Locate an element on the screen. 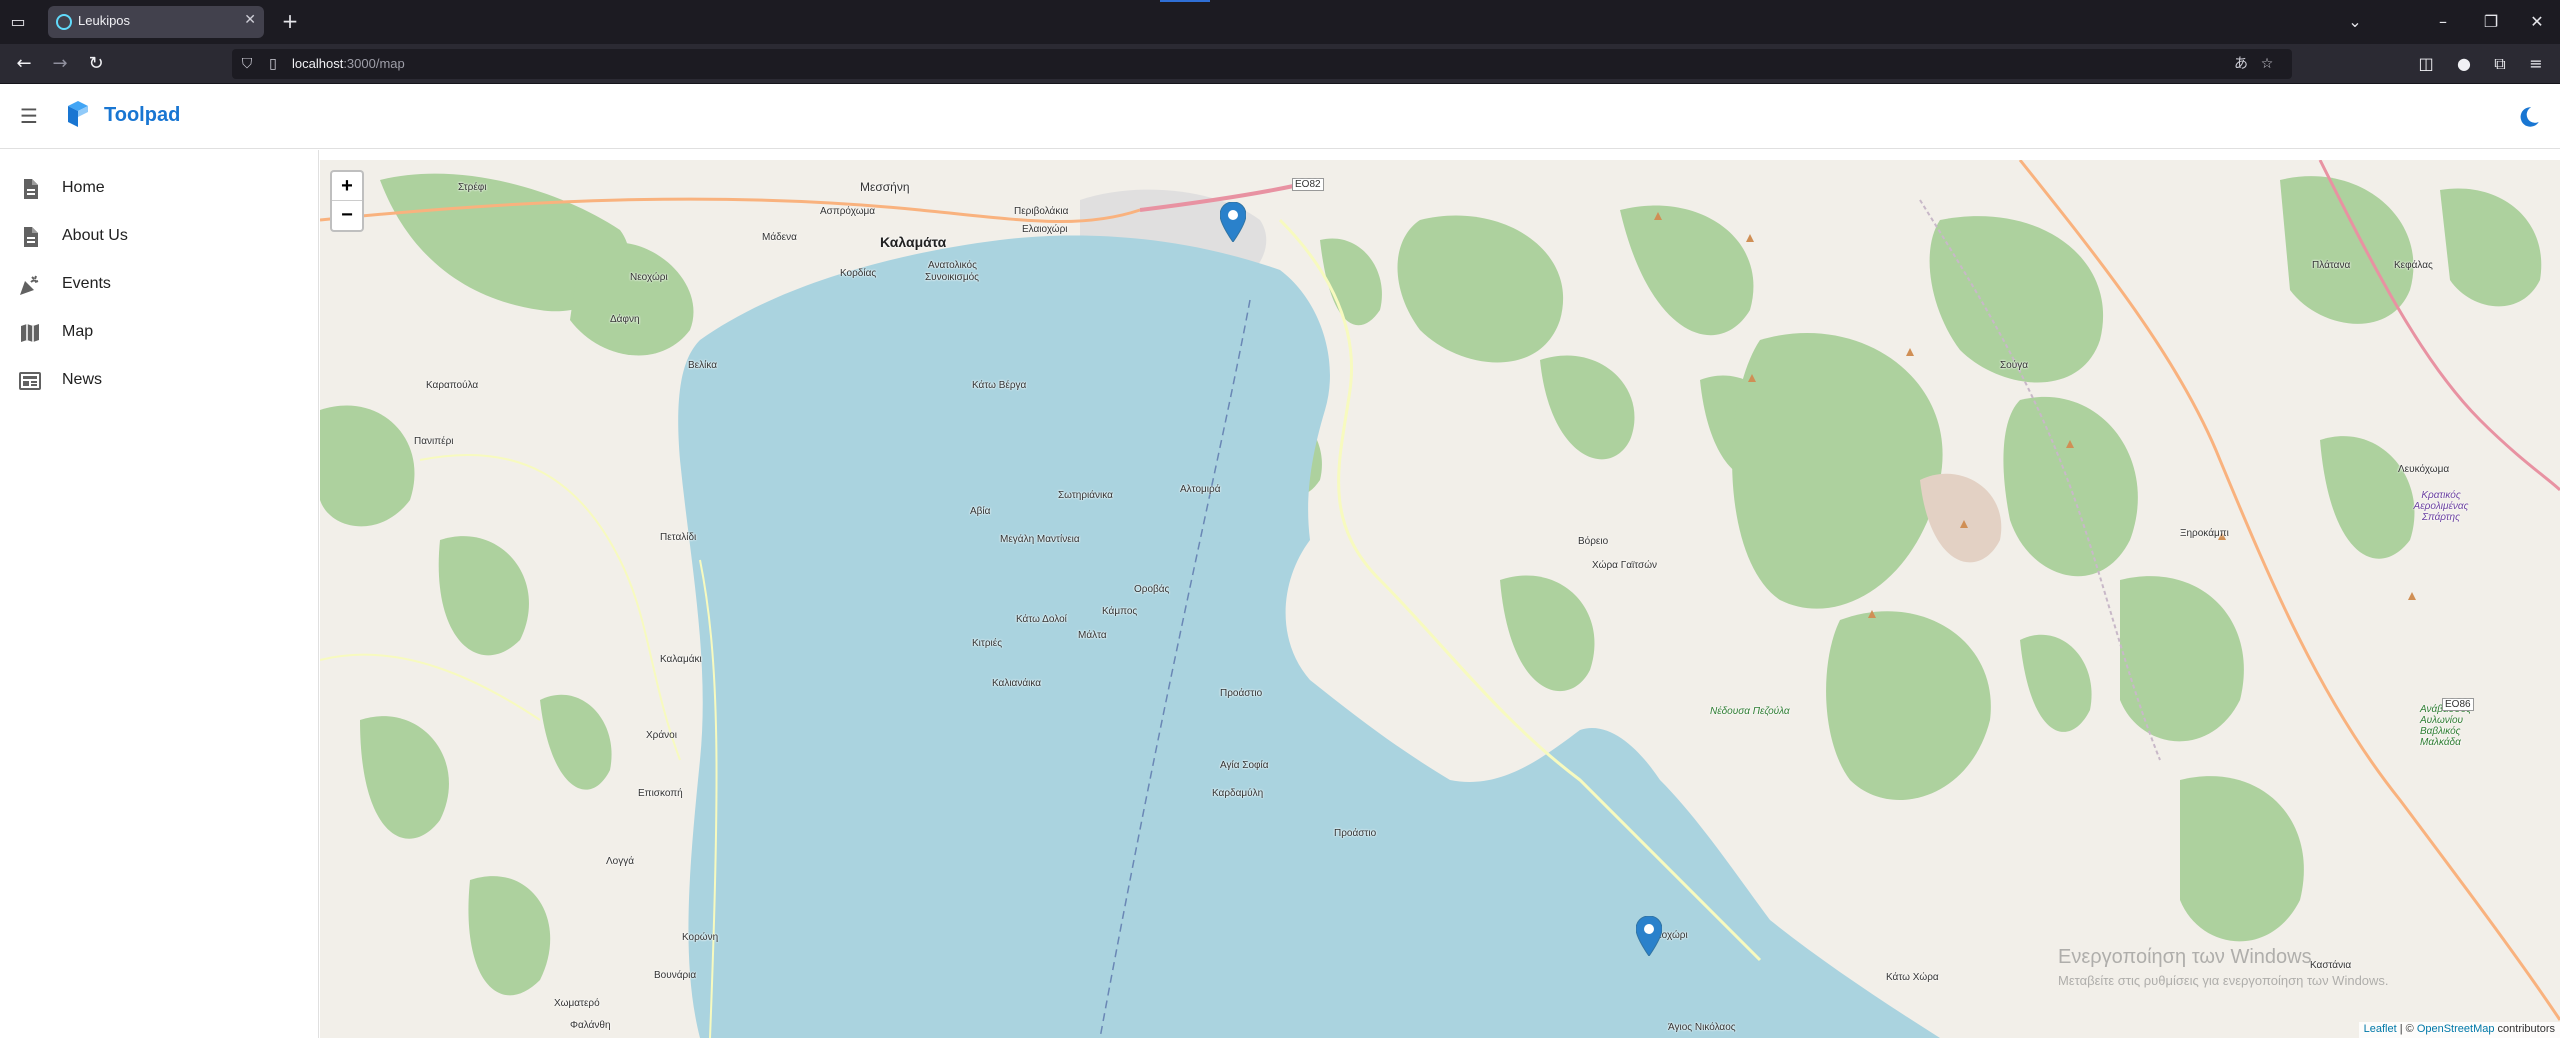  map-attribution: Leaflet | © OpenStreetMap contributors is located at coordinates (2459, 1030).